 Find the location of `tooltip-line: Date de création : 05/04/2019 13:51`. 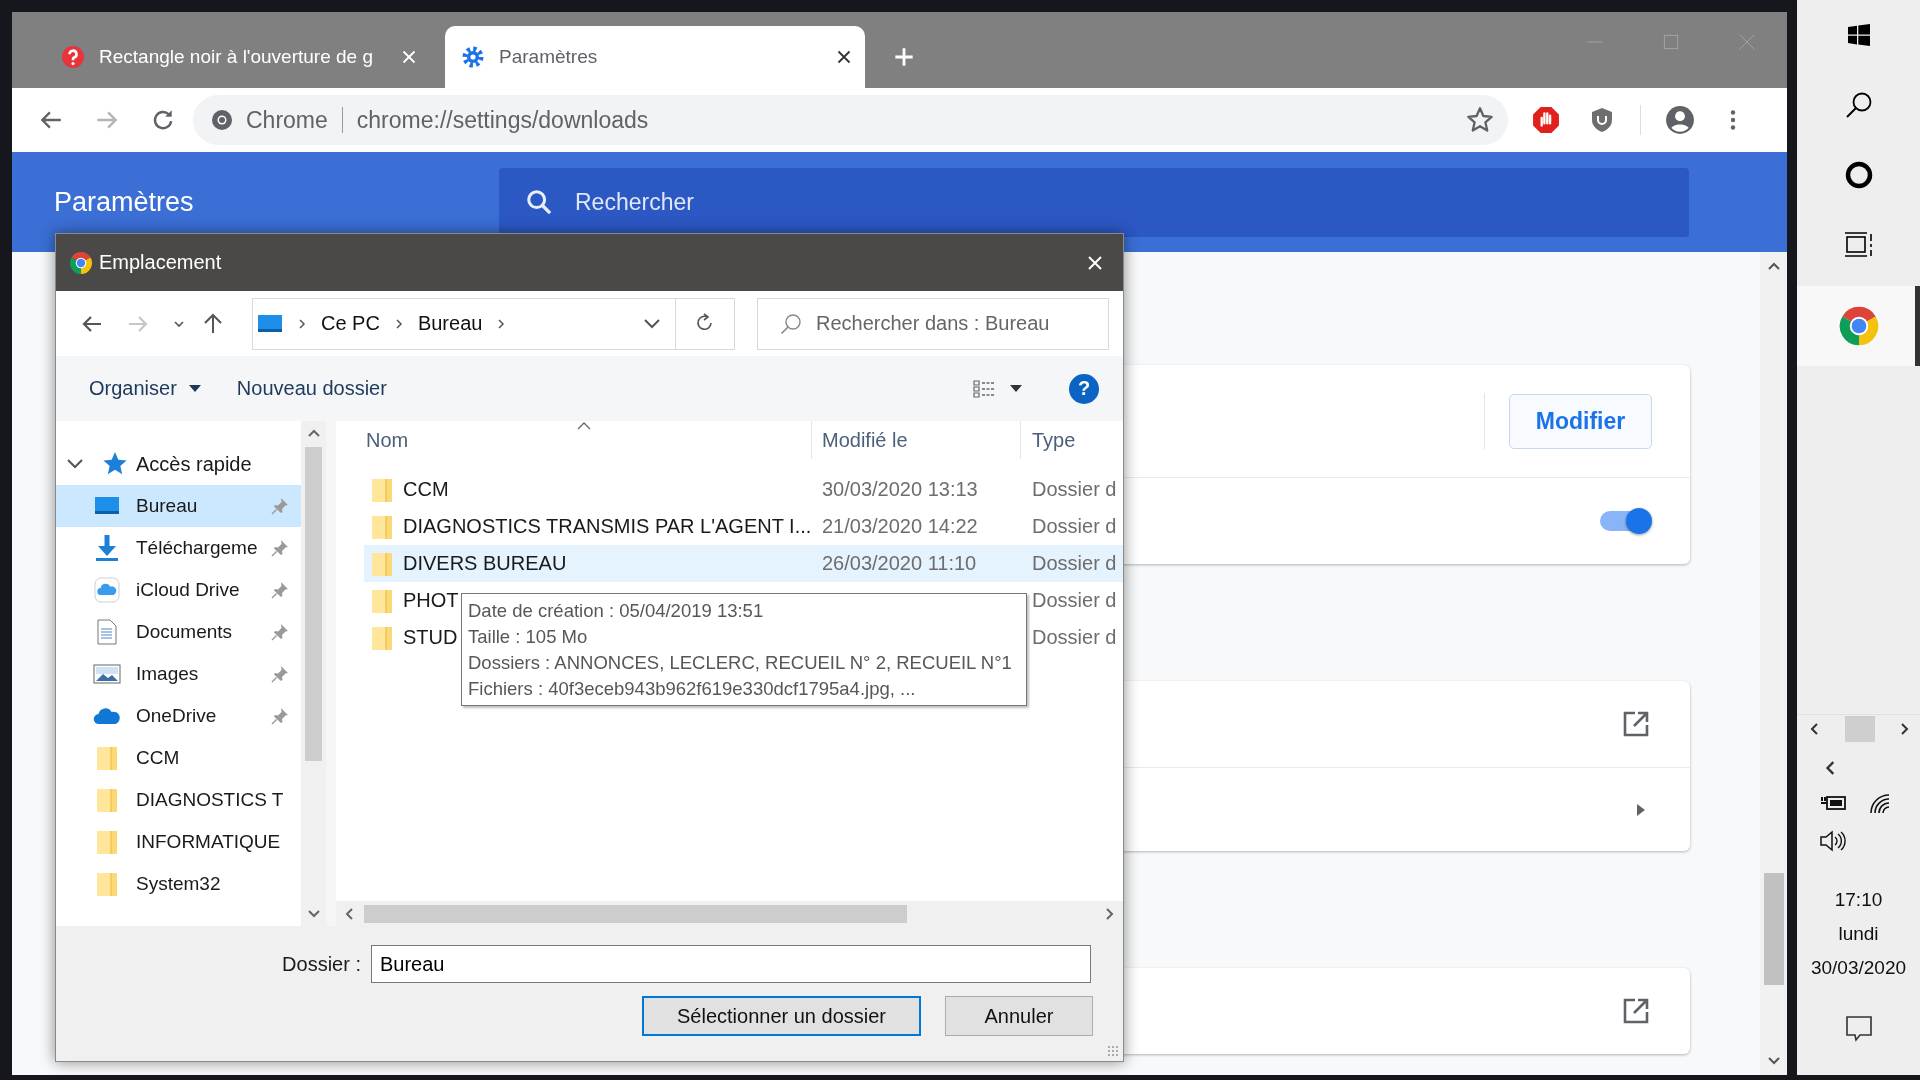

tooltip-line: Date de création : 05/04/2019 13:51 is located at coordinates (616, 611).